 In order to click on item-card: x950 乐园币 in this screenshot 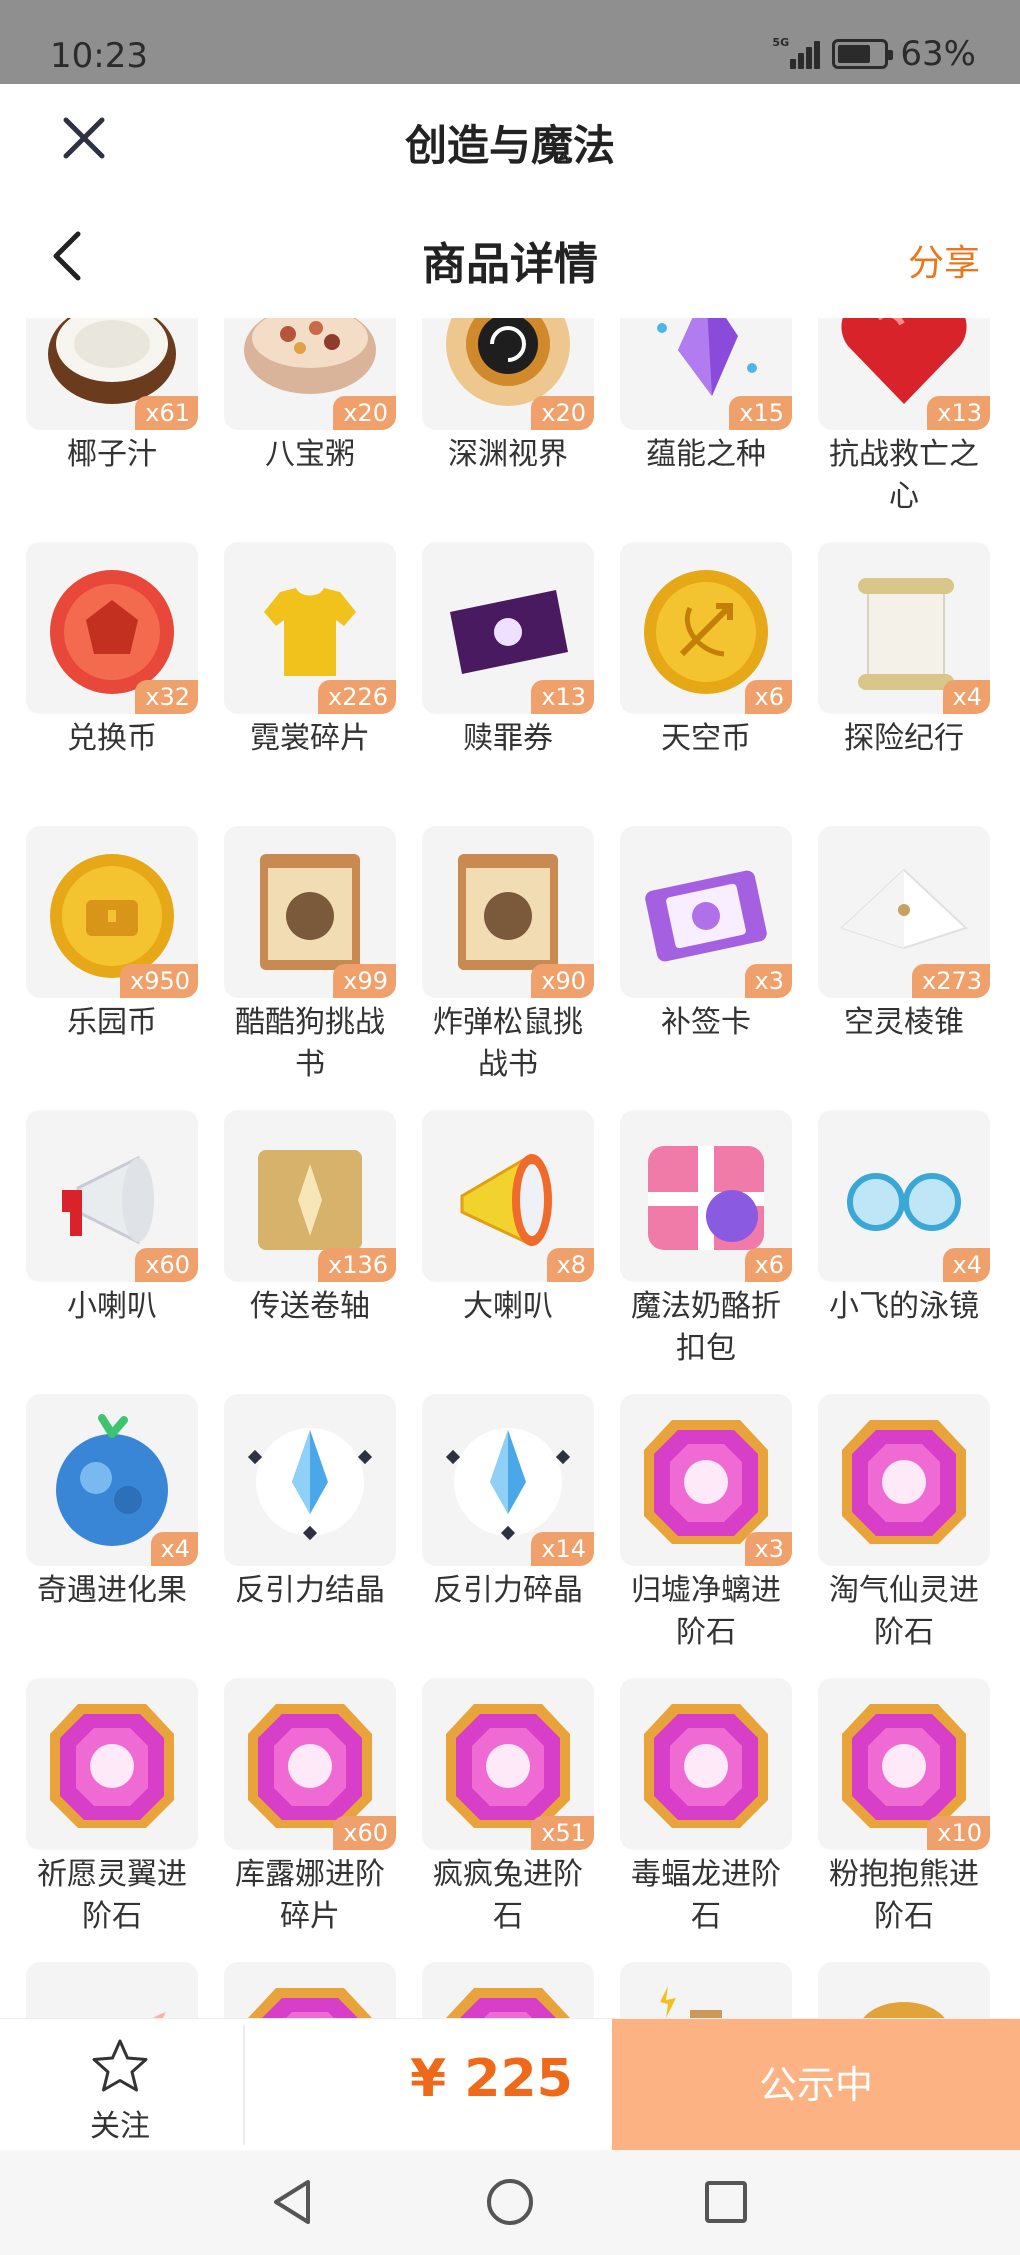, I will do `click(112, 968)`.